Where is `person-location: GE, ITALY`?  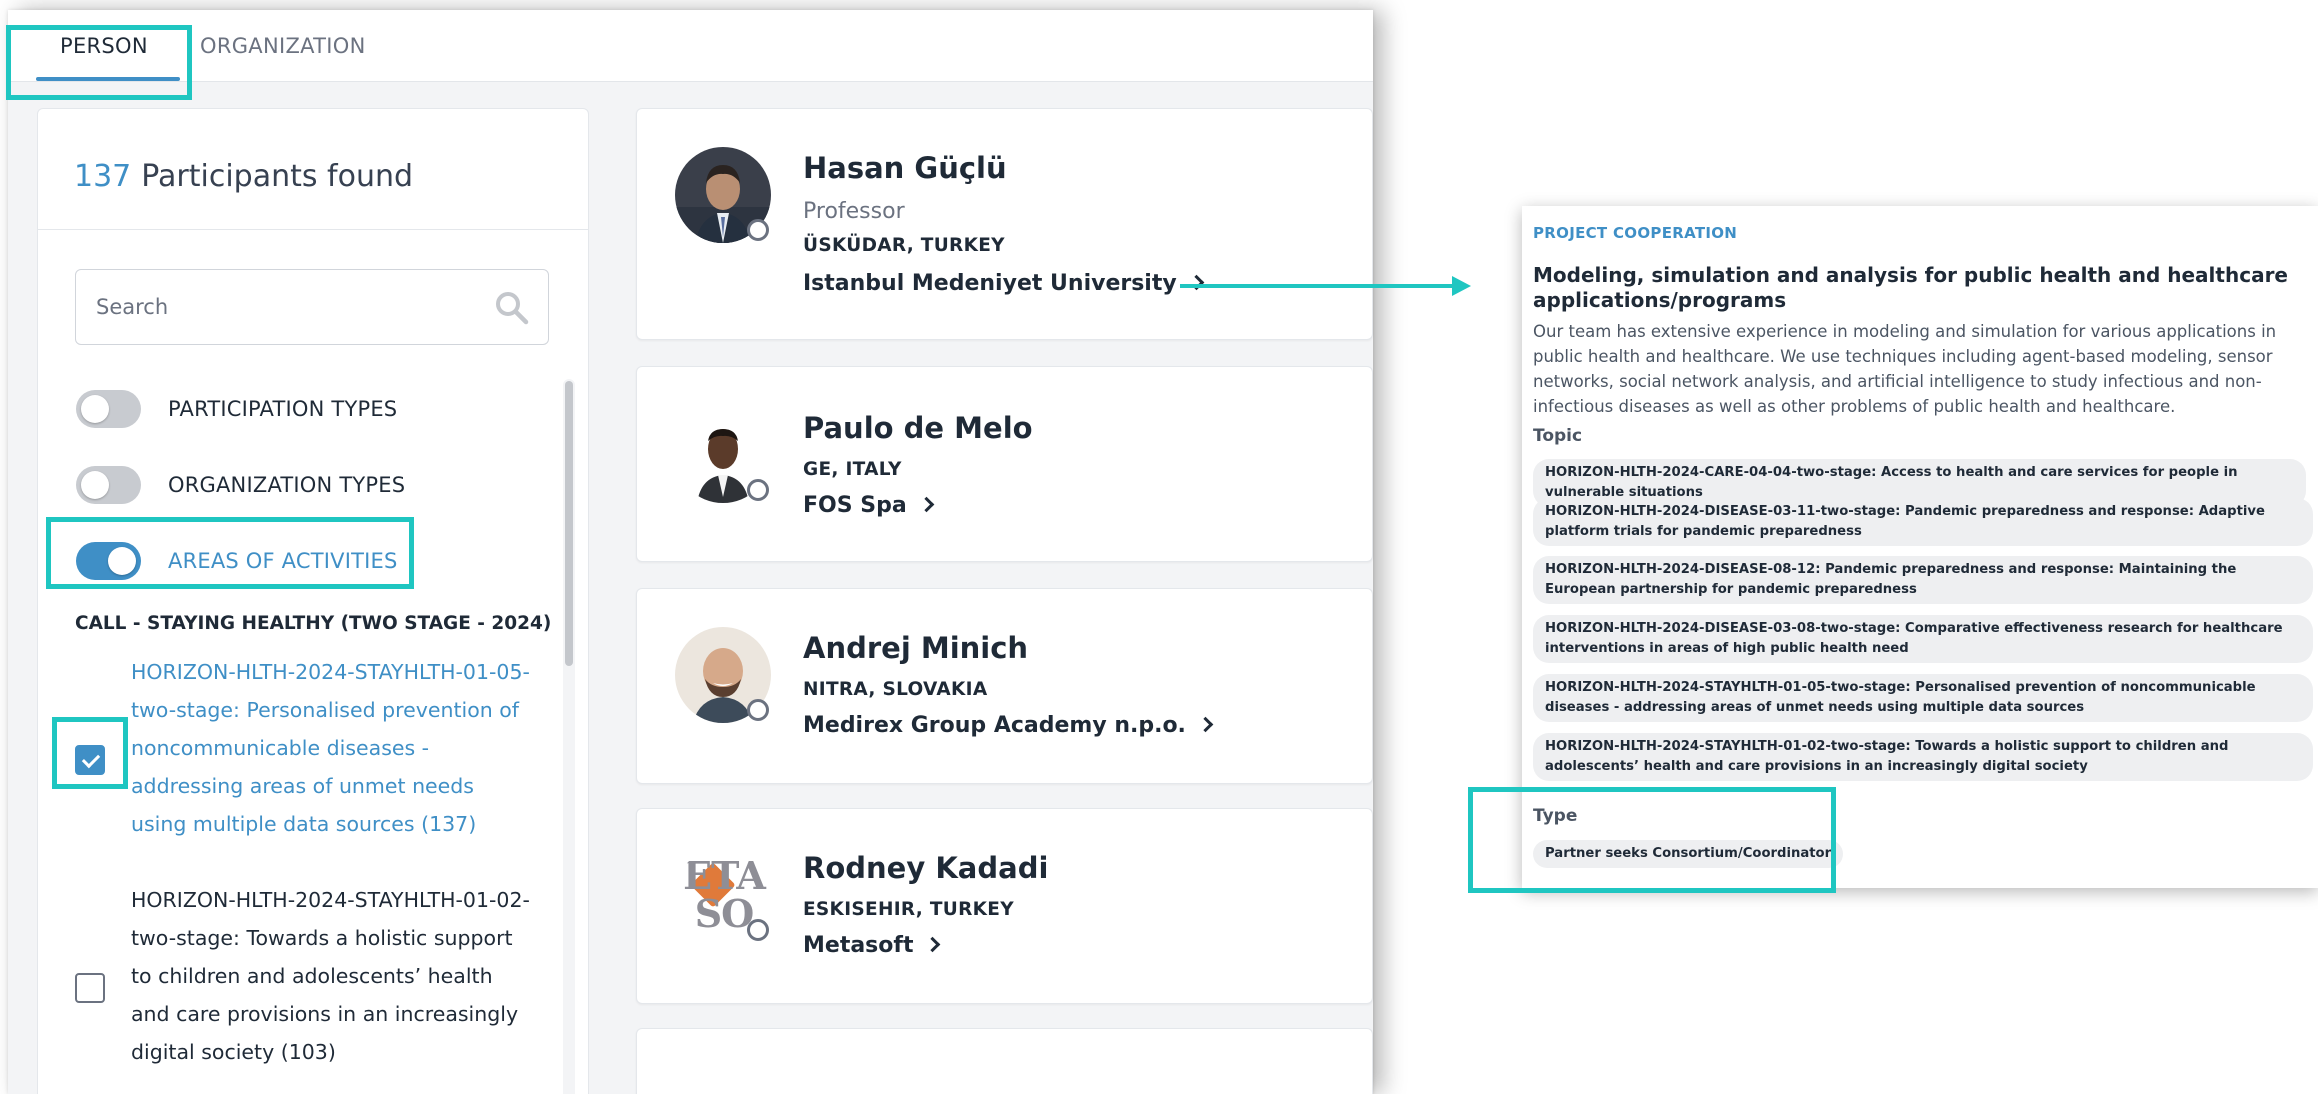
person-location: GE, ITALY is located at coordinates (852, 469).